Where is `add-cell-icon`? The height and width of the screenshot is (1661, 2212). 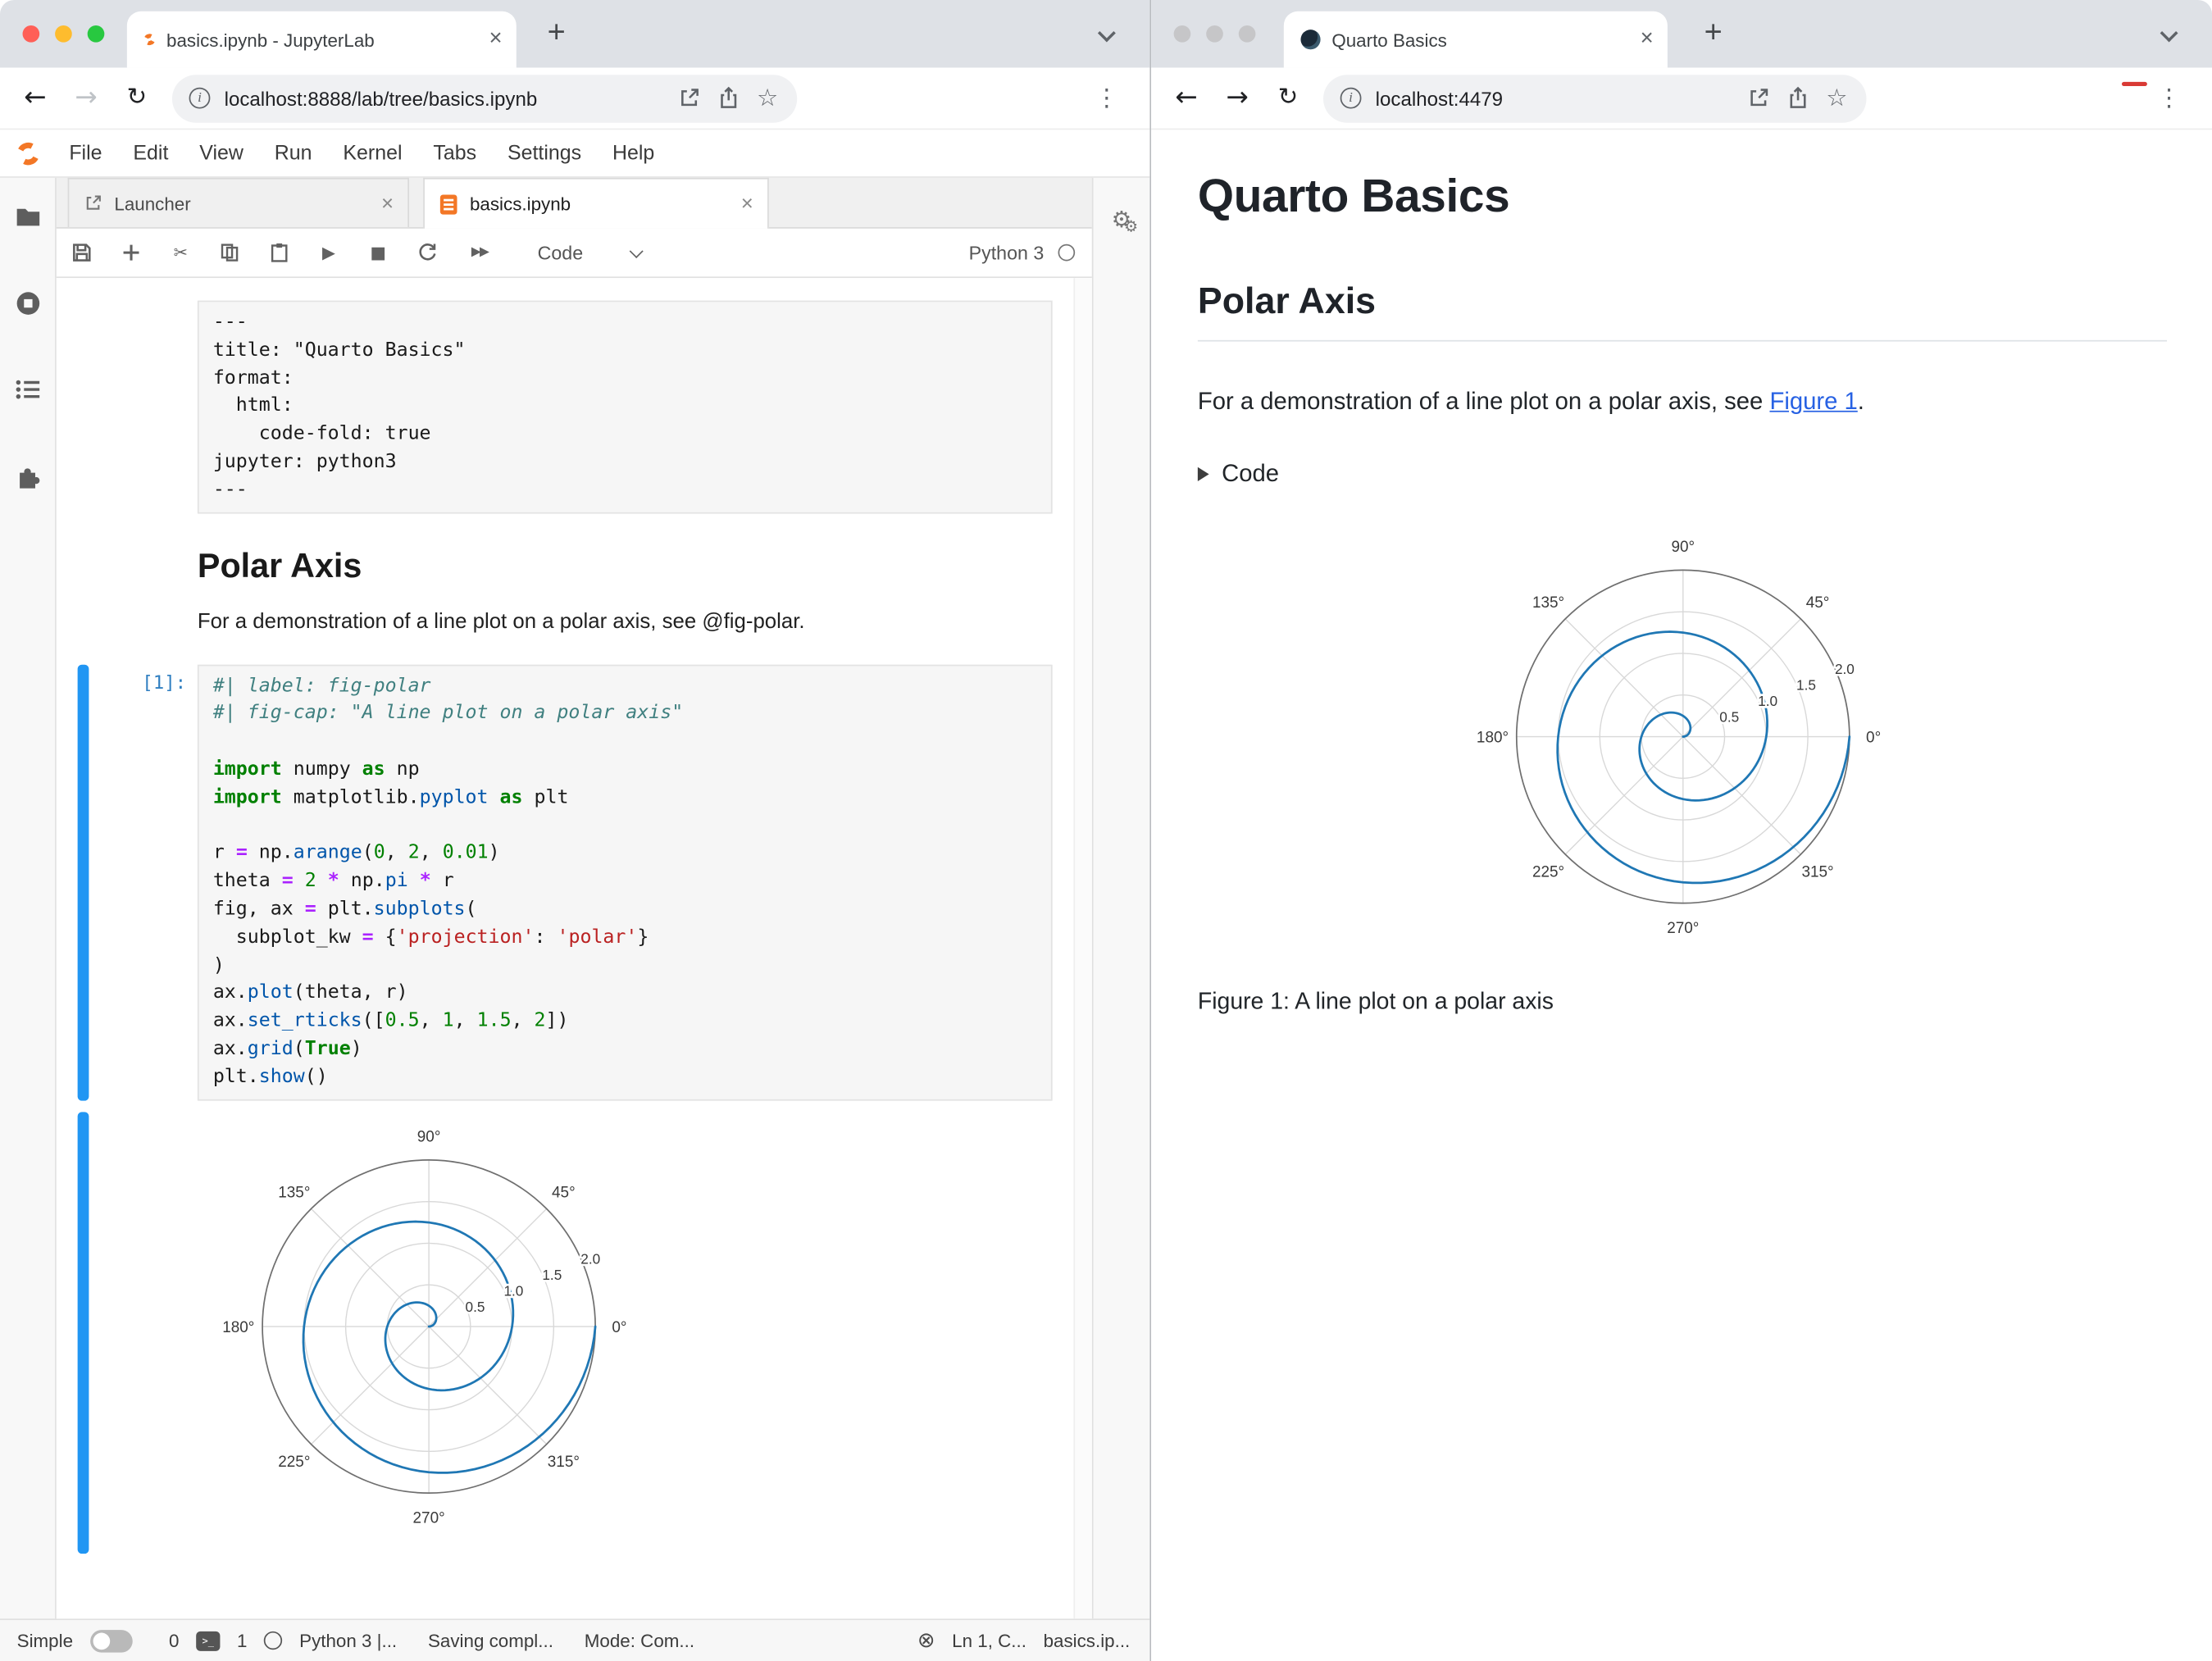
add-cell-icon is located at coordinates (131, 252).